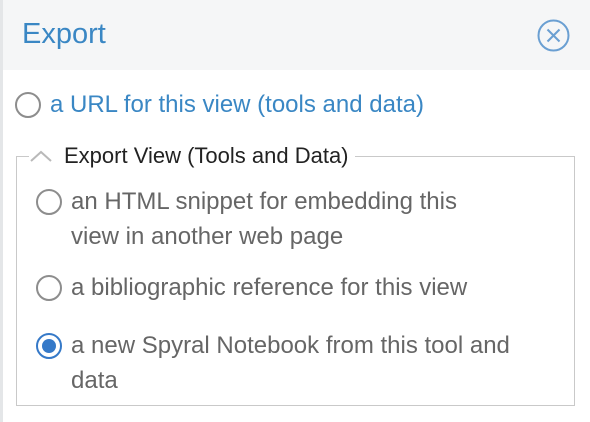 The height and width of the screenshot is (422, 590). What do you see at coordinates (28, 105) in the screenshot?
I see `url-option-radio` at bounding box center [28, 105].